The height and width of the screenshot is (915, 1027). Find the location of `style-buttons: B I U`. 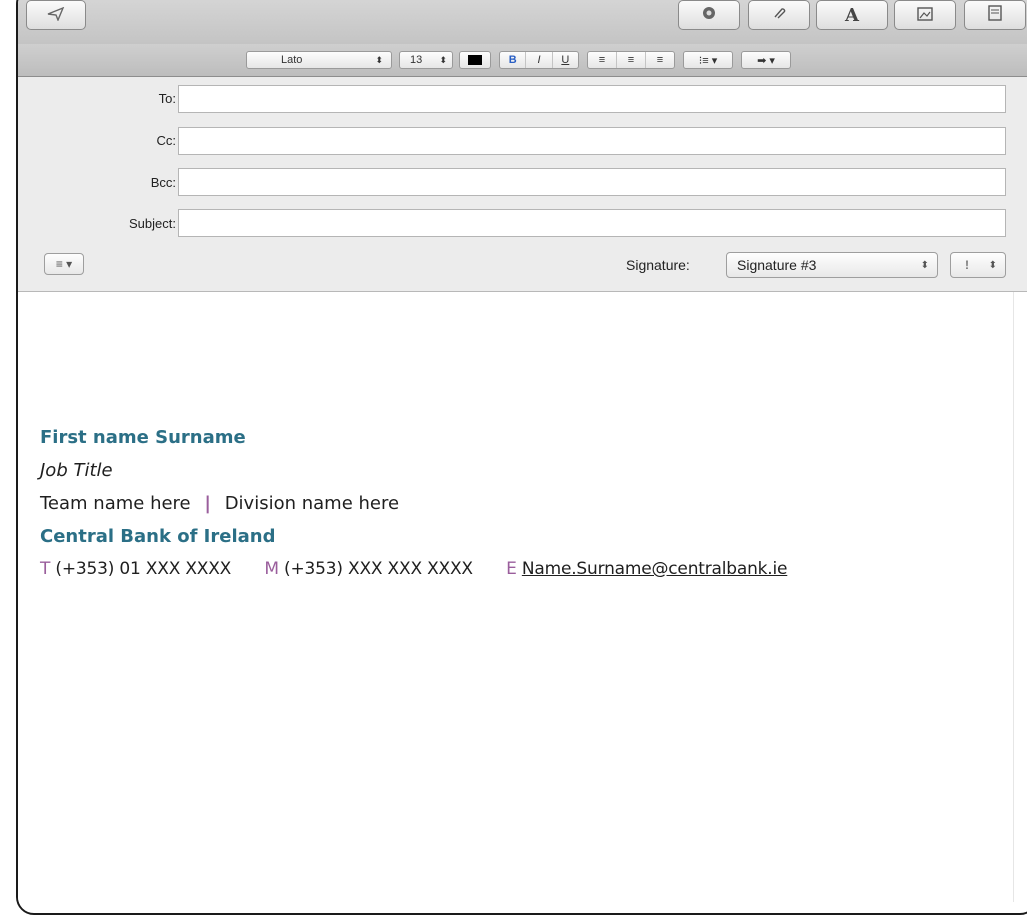

style-buttons: B I U is located at coordinates (539, 60).